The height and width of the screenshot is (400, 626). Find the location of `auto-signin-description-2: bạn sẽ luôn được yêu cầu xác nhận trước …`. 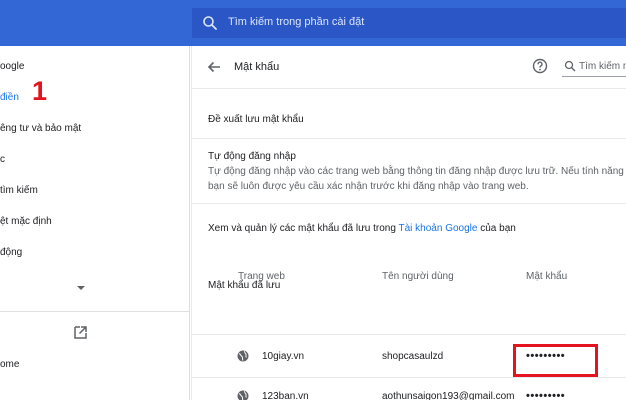

auto-signin-description-2: bạn sẽ luôn được yêu cầu xác nhận trước … is located at coordinates (368, 186).